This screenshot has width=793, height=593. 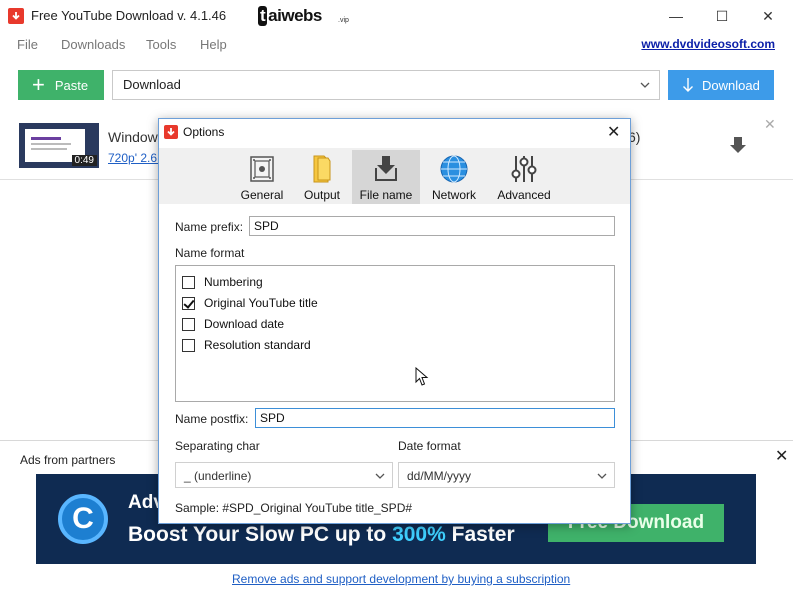 What do you see at coordinates (59, 145) in the screenshot?
I see `video-thumbnail: 0:49` at bounding box center [59, 145].